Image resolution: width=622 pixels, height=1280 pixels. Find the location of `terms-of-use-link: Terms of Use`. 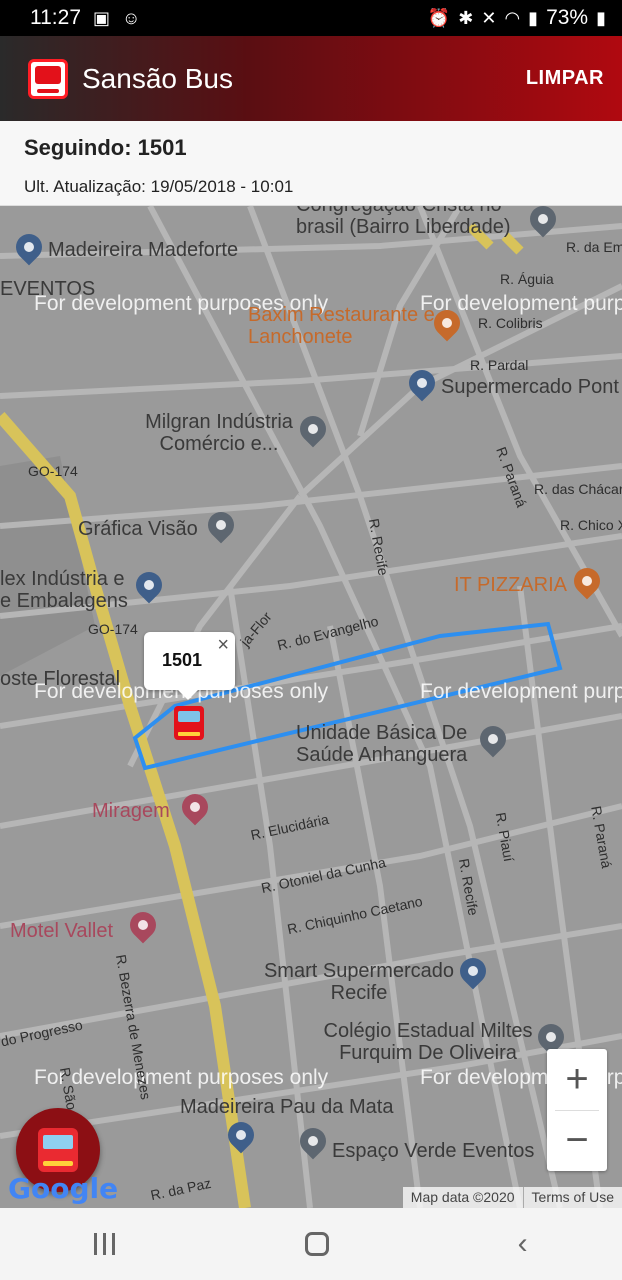

terms-of-use-link: Terms of Use is located at coordinates (572, 1197).